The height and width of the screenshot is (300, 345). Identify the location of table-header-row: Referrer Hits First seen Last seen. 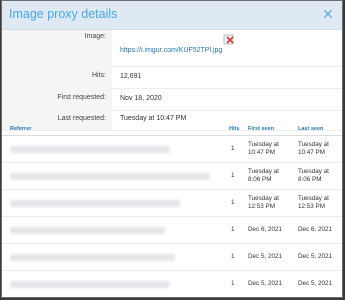
(172, 129).